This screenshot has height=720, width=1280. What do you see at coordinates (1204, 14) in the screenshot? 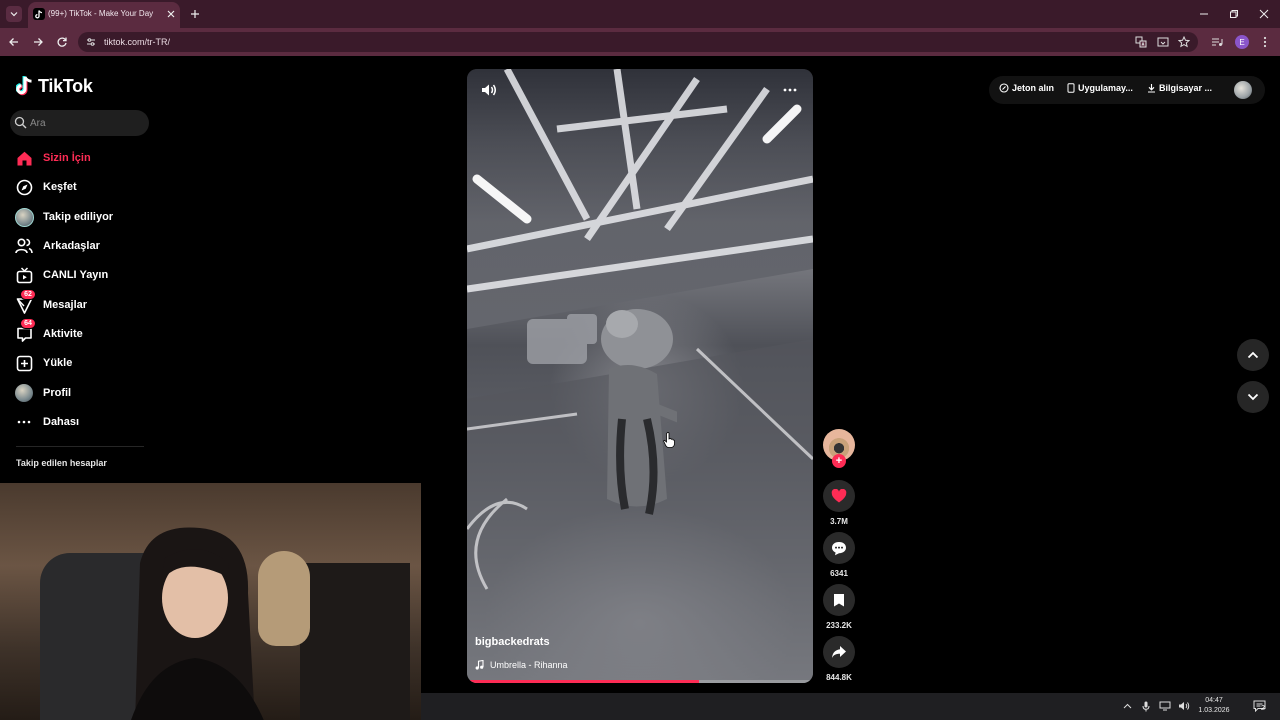
I see `minimize-window-icon` at bounding box center [1204, 14].